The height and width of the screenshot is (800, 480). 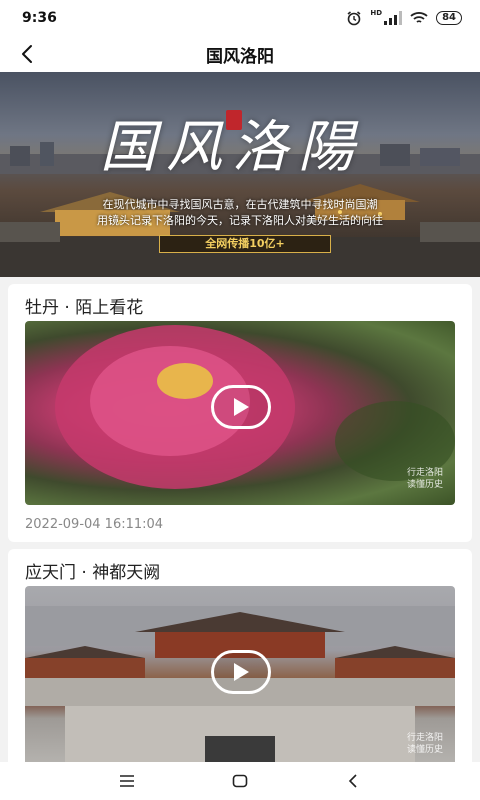 I want to click on page-title: 国风洛阳, so click(x=240, y=56).